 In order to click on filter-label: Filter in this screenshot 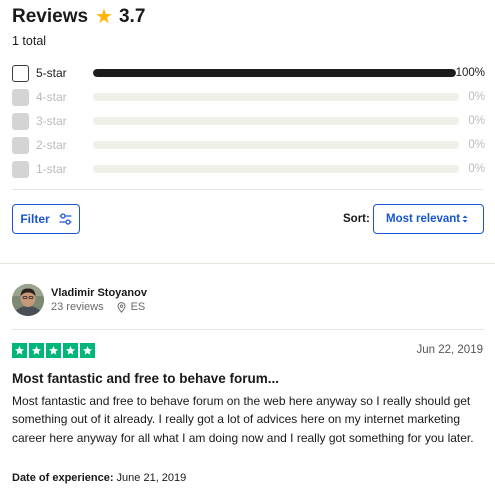, I will do `click(35, 219)`.